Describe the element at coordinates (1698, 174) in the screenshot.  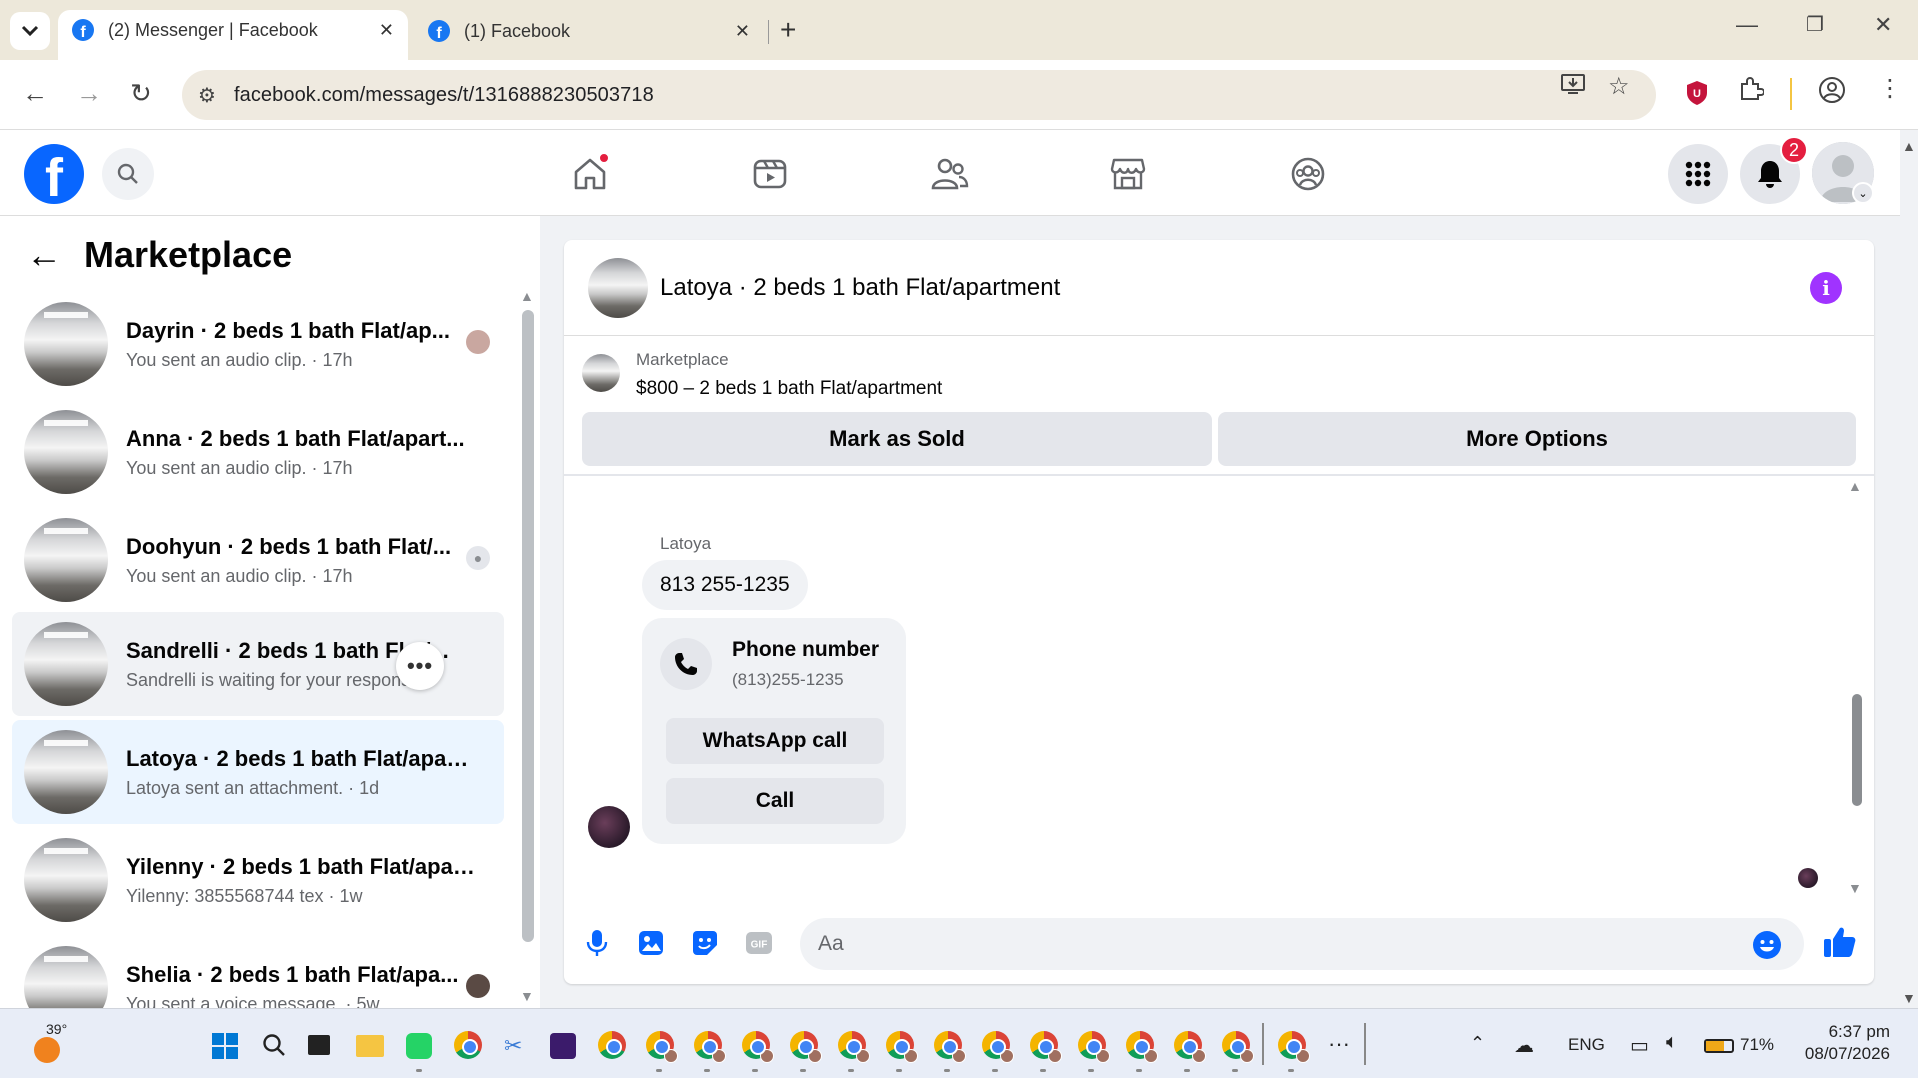
I see `menu-grid-button` at that location.